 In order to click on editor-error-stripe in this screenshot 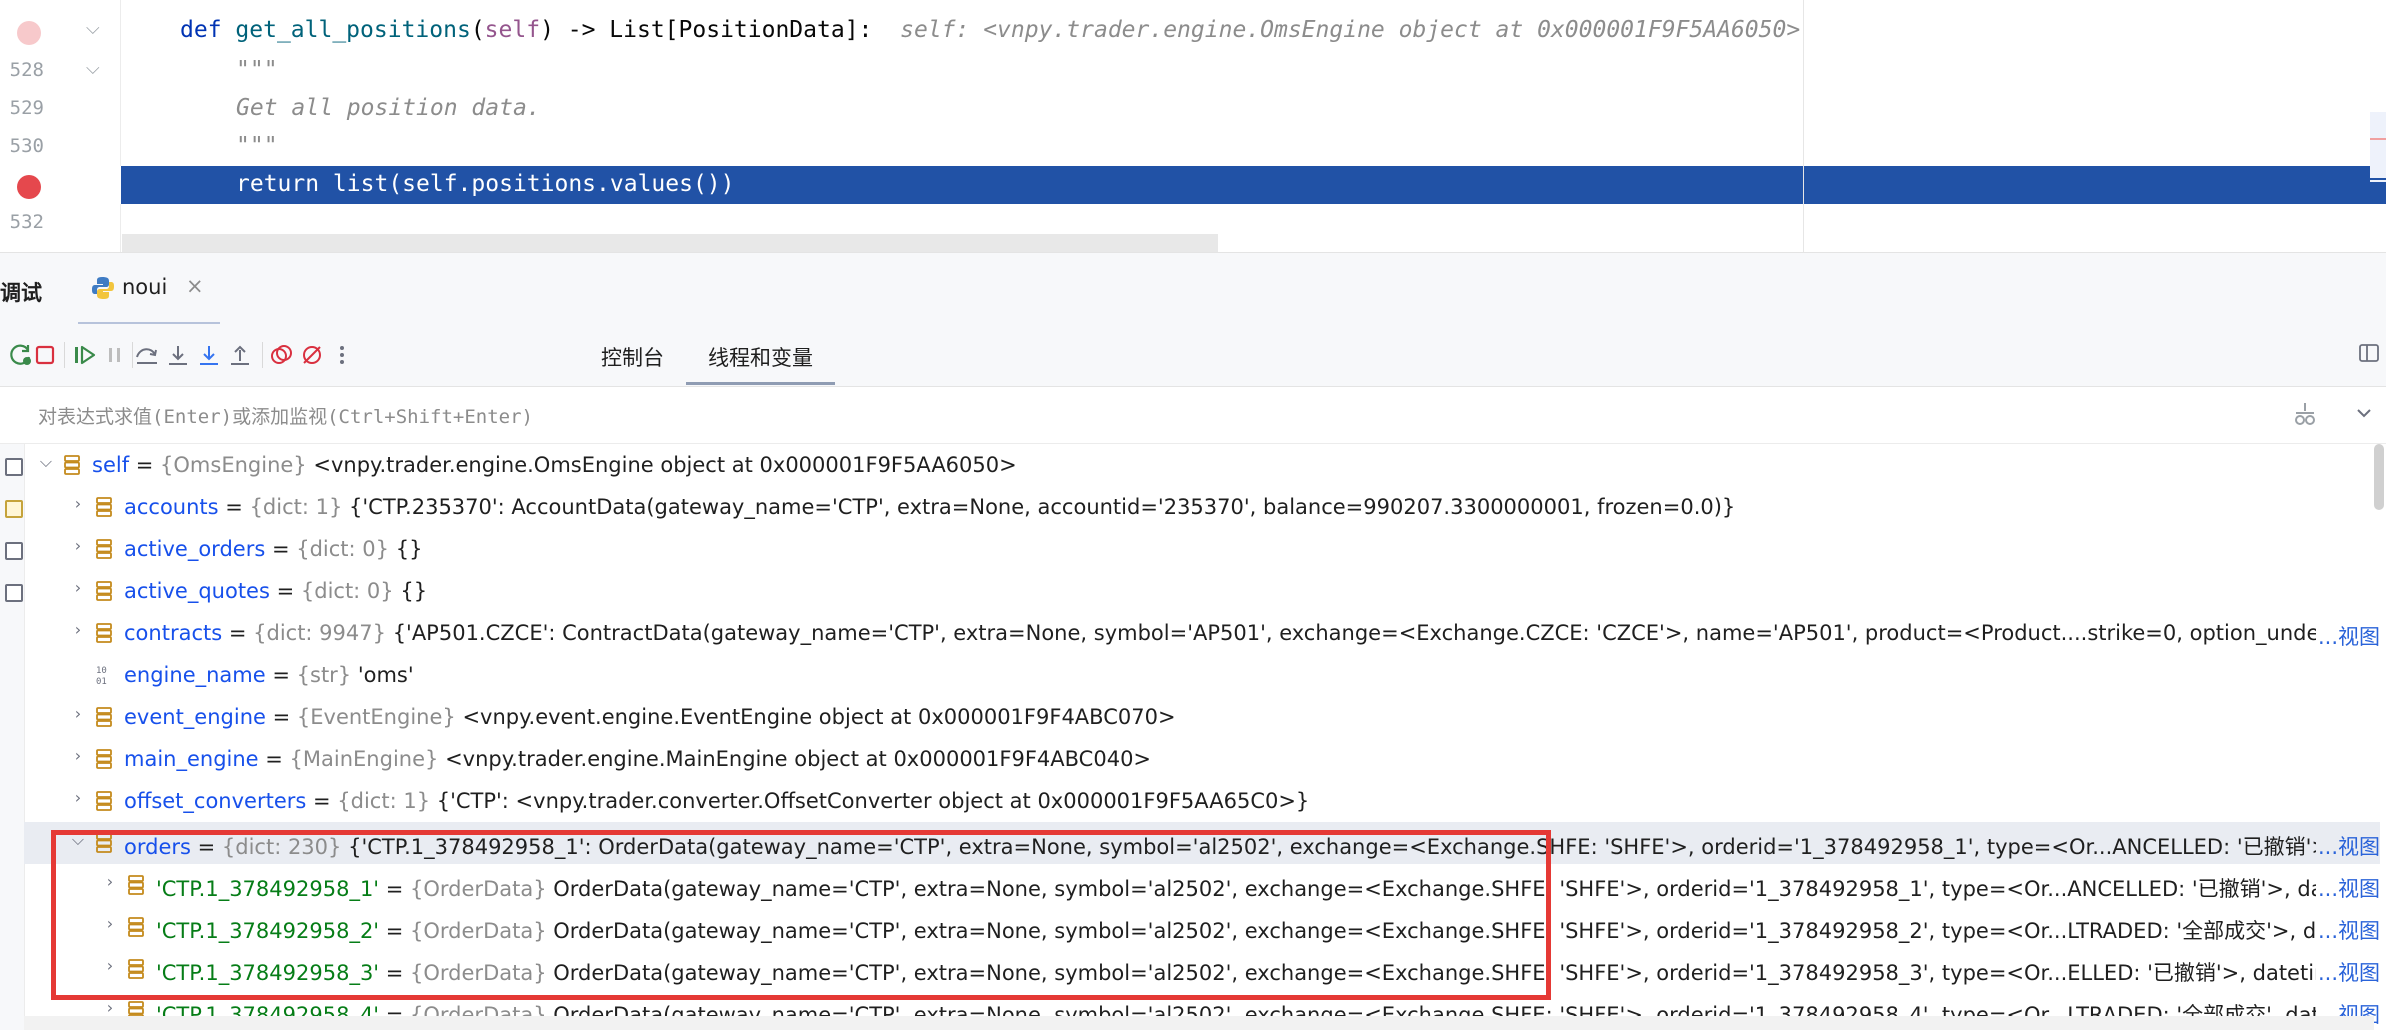, I will do `click(2378, 147)`.